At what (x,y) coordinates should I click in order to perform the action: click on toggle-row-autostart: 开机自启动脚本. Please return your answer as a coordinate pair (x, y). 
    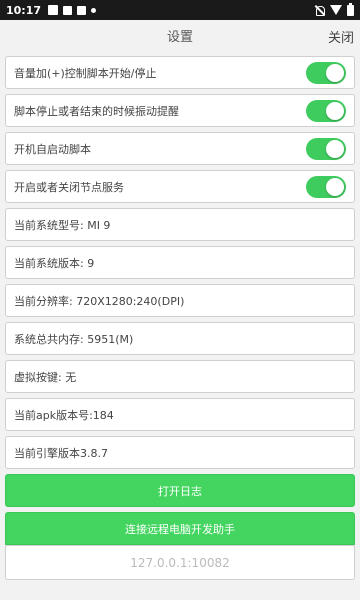
    Looking at the image, I should click on (180, 148).